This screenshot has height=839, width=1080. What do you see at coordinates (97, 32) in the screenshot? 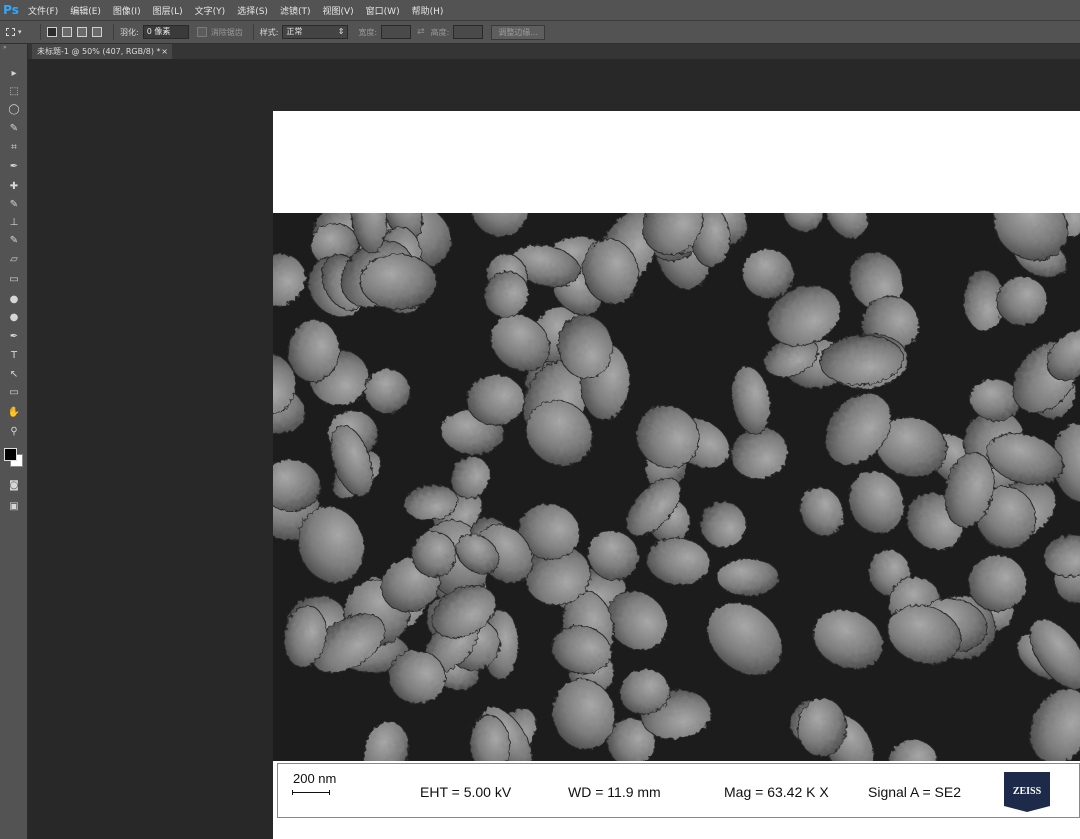
I see `intersect-selection-icon` at bounding box center [97, 32].